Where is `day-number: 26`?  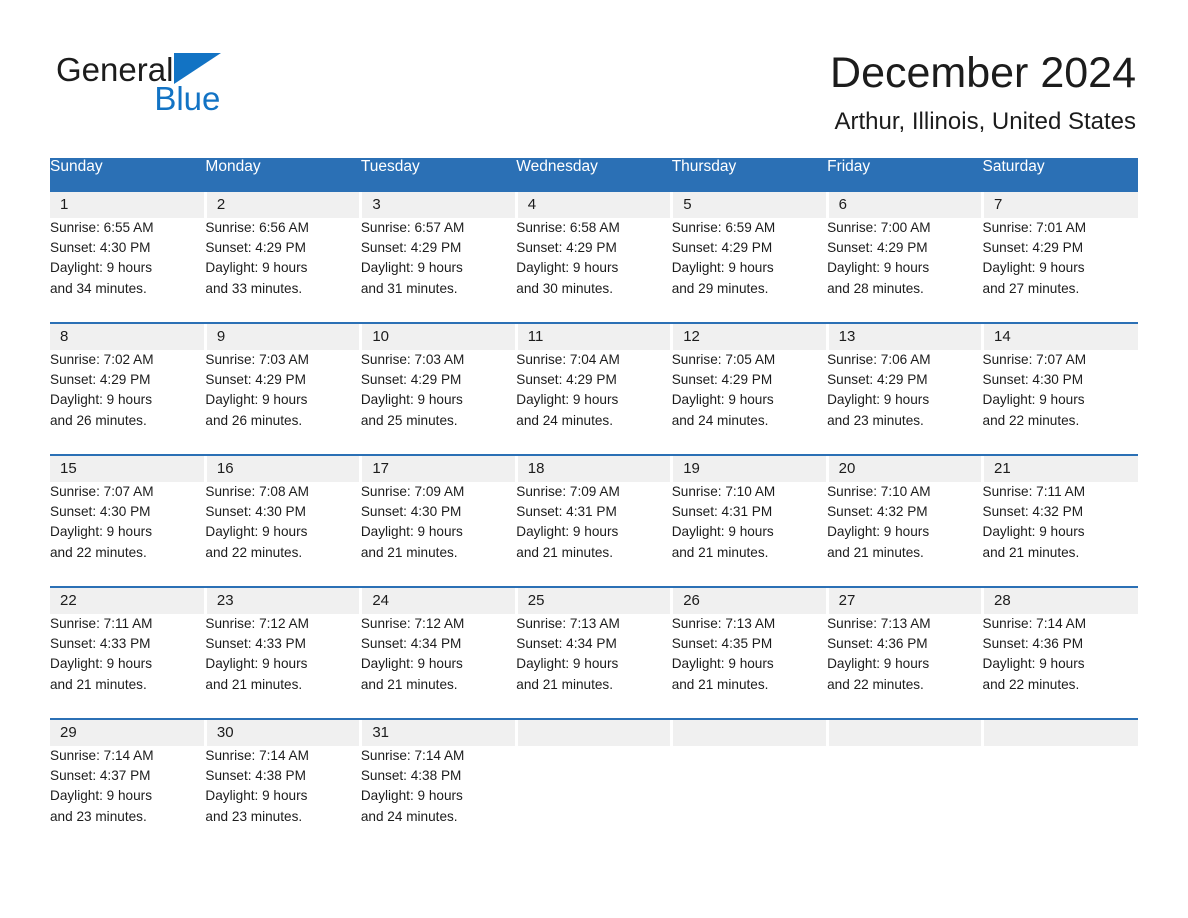 day-number: 26 is located at coordinates (691, 600).